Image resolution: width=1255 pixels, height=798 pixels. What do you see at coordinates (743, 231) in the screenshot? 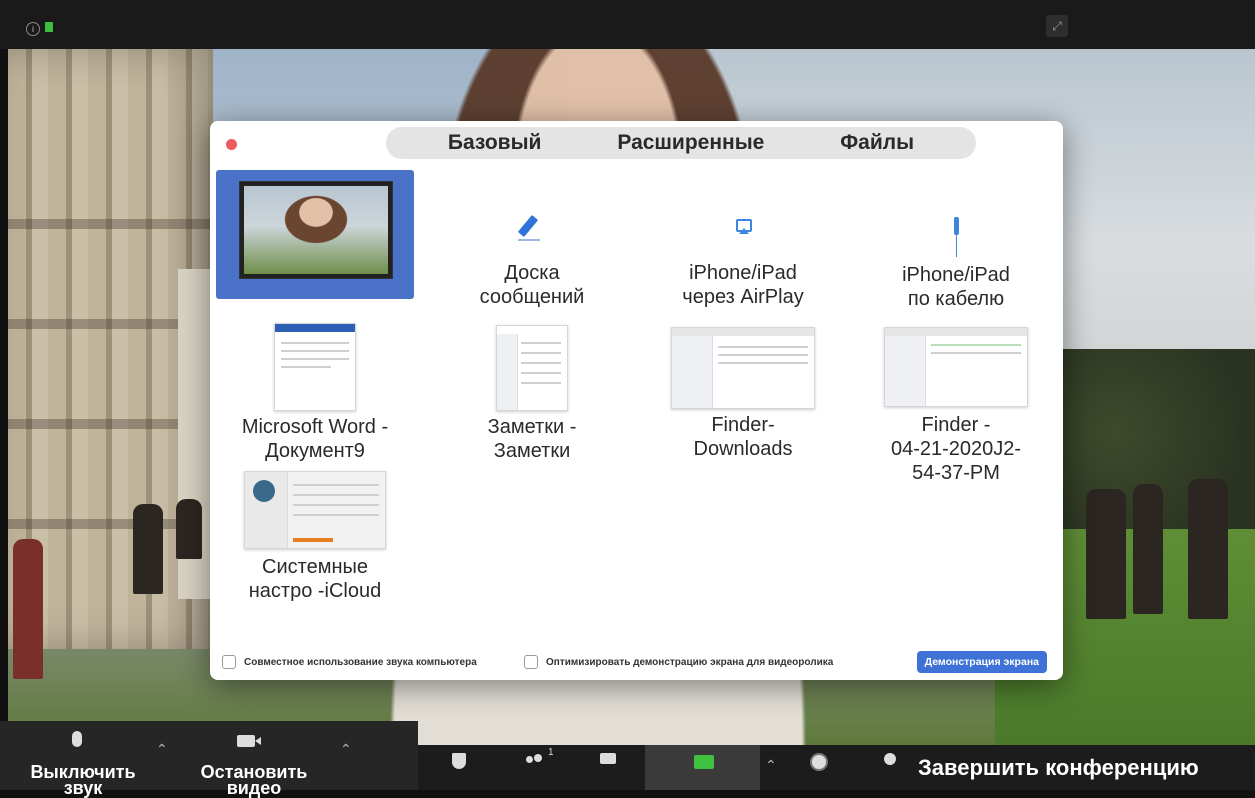
I see `airplay-icon` at bounding box center [743, 231].